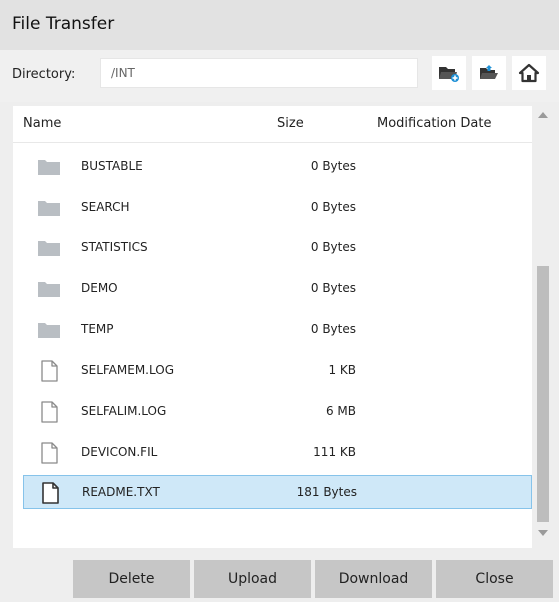 The height and width of the screenshot is (602, 559). I want to click on table-row: DEMO 0 Bytes, so click(277, 289).